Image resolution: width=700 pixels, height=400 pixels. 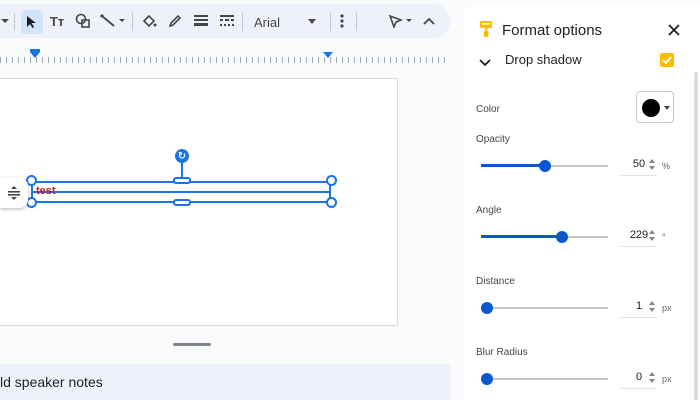 I want to click on opacity-slider, so click(x=544, y=166).